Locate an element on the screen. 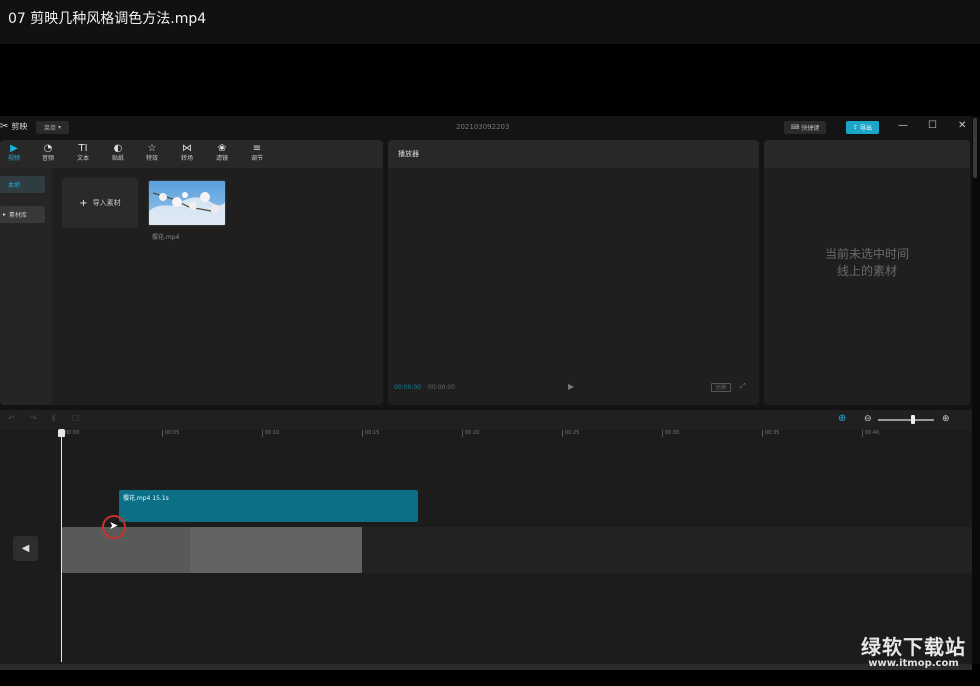 The image size is (980, 686). ruler-tick: 00:30 is located at coordinates (670, 433).